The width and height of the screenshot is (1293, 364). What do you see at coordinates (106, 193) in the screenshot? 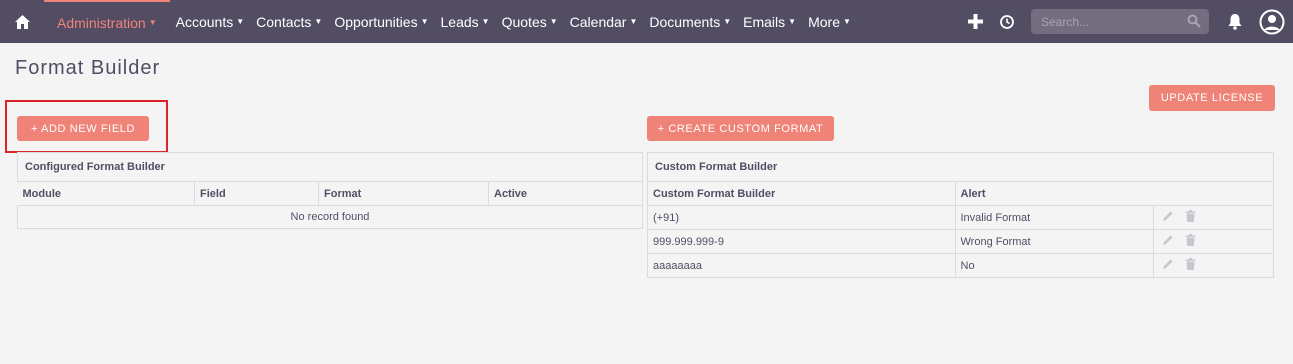
I see `column-header-module: Module` at bounding box center [106, 193].